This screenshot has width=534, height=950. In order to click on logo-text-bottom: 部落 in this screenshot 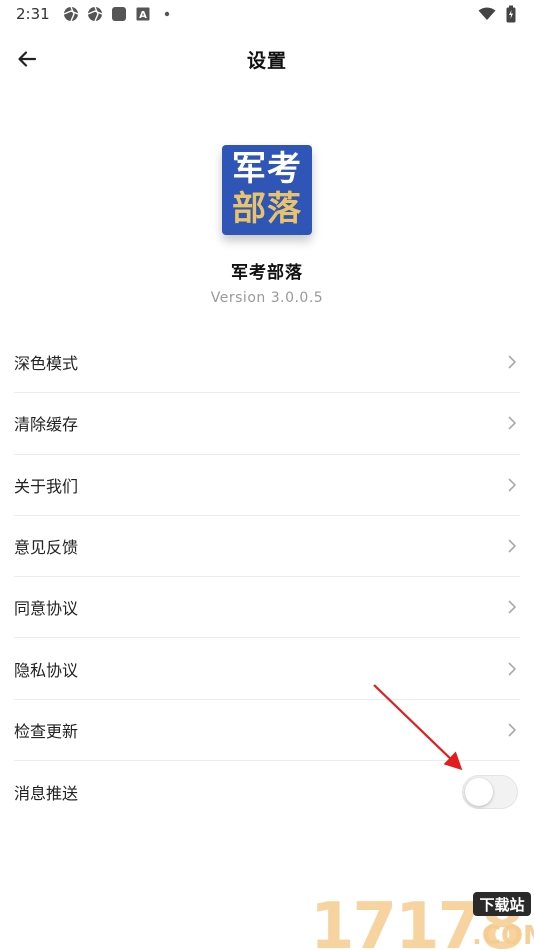, I will do `click(267, 209)`.